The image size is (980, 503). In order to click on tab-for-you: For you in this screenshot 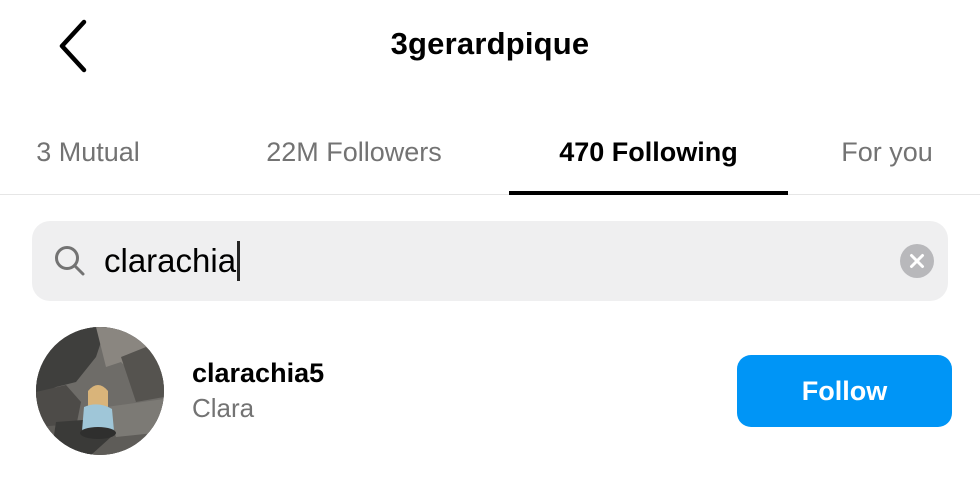, I will do `click(887, 152)`.